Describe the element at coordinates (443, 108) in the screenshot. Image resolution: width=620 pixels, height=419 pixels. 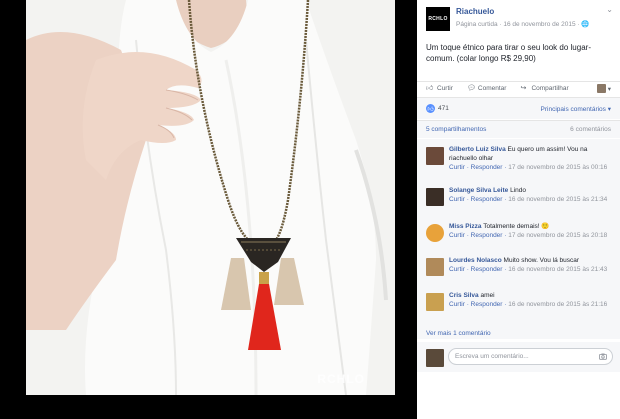
I see `reaction-count: 471` at that location.